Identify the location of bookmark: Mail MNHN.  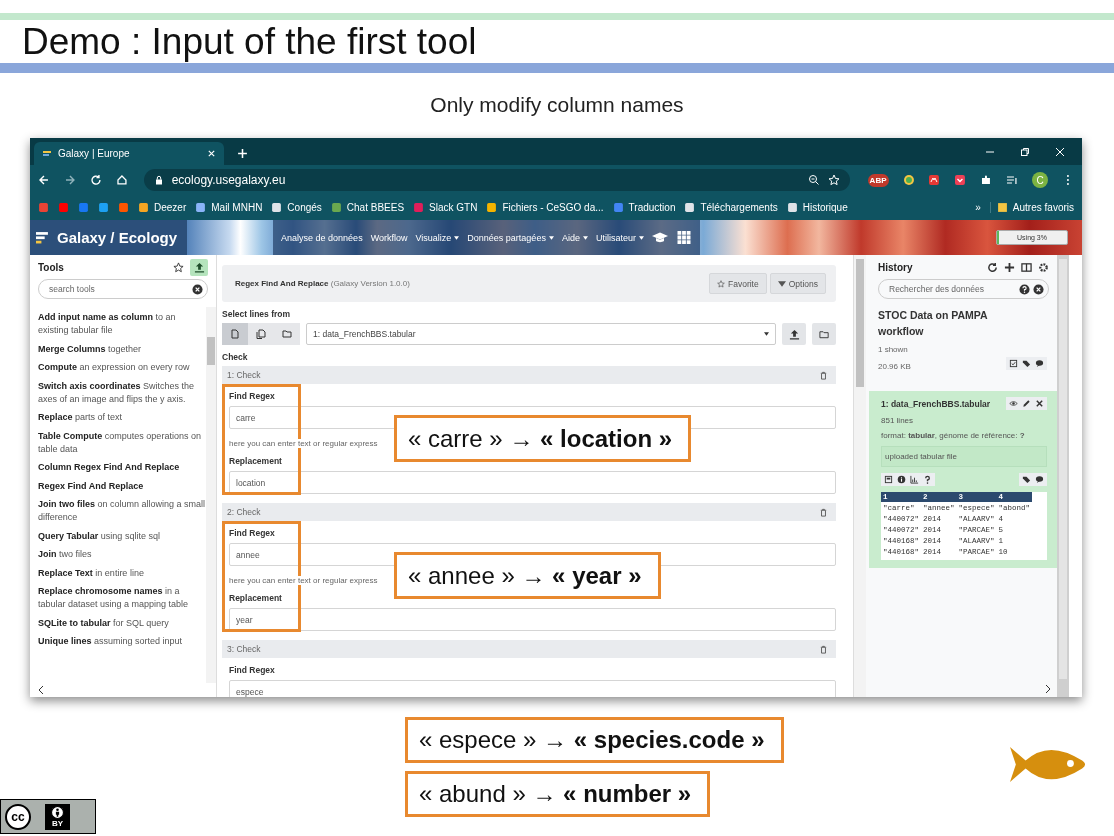
(229, 207).